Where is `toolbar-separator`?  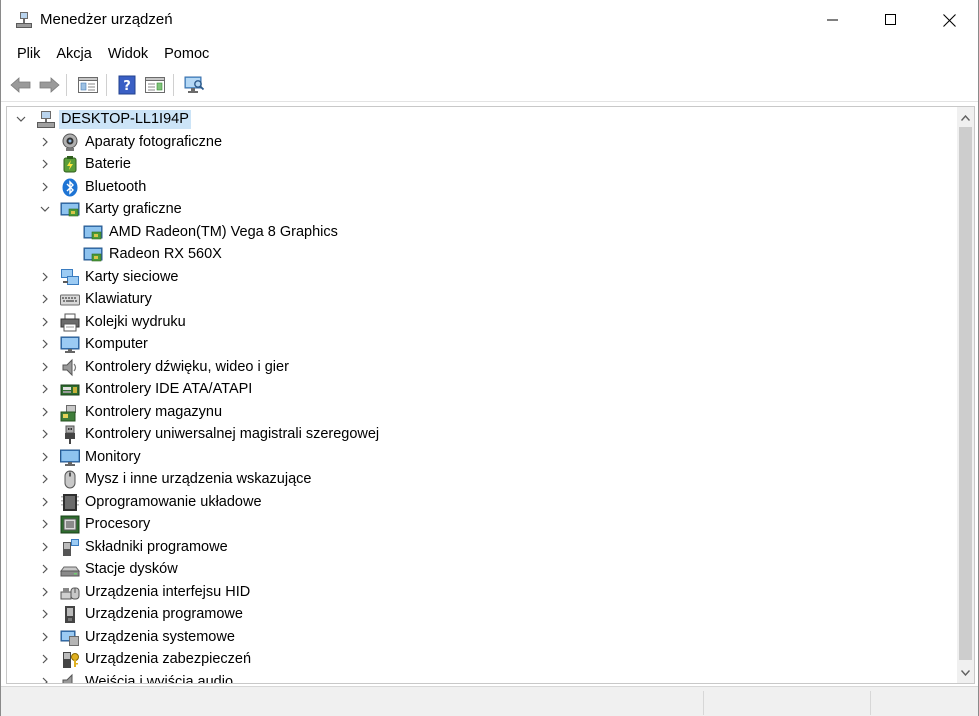
toolbar-separator is located at coordinates (106, 85).